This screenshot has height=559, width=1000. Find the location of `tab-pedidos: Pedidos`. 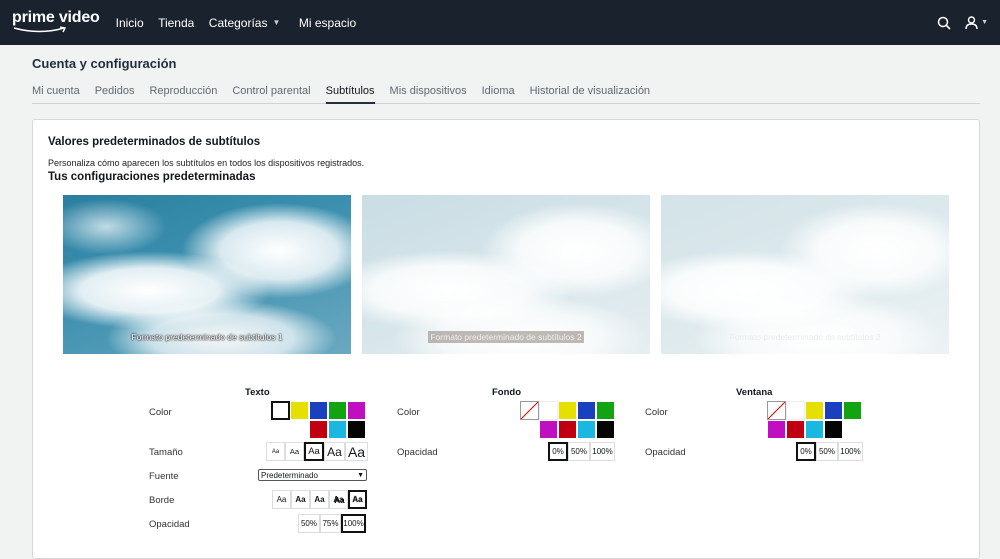

tab-pedidos: Pedidos is located at coordinates (115, 94).